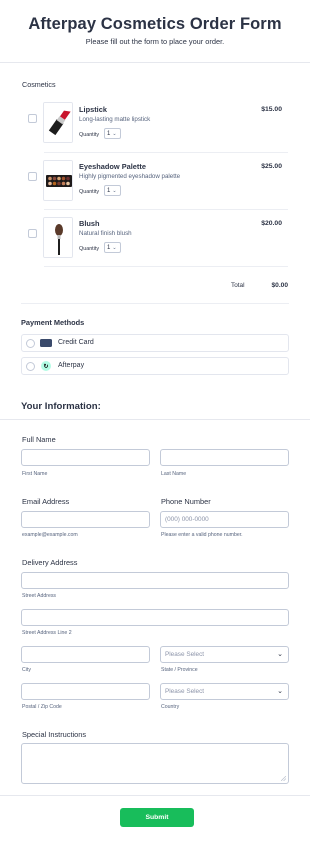 The image size is (320, 844). Describe the element at coordinates (186, 501) in the screenshot. I see `phone-label: Phone Number` at that location.